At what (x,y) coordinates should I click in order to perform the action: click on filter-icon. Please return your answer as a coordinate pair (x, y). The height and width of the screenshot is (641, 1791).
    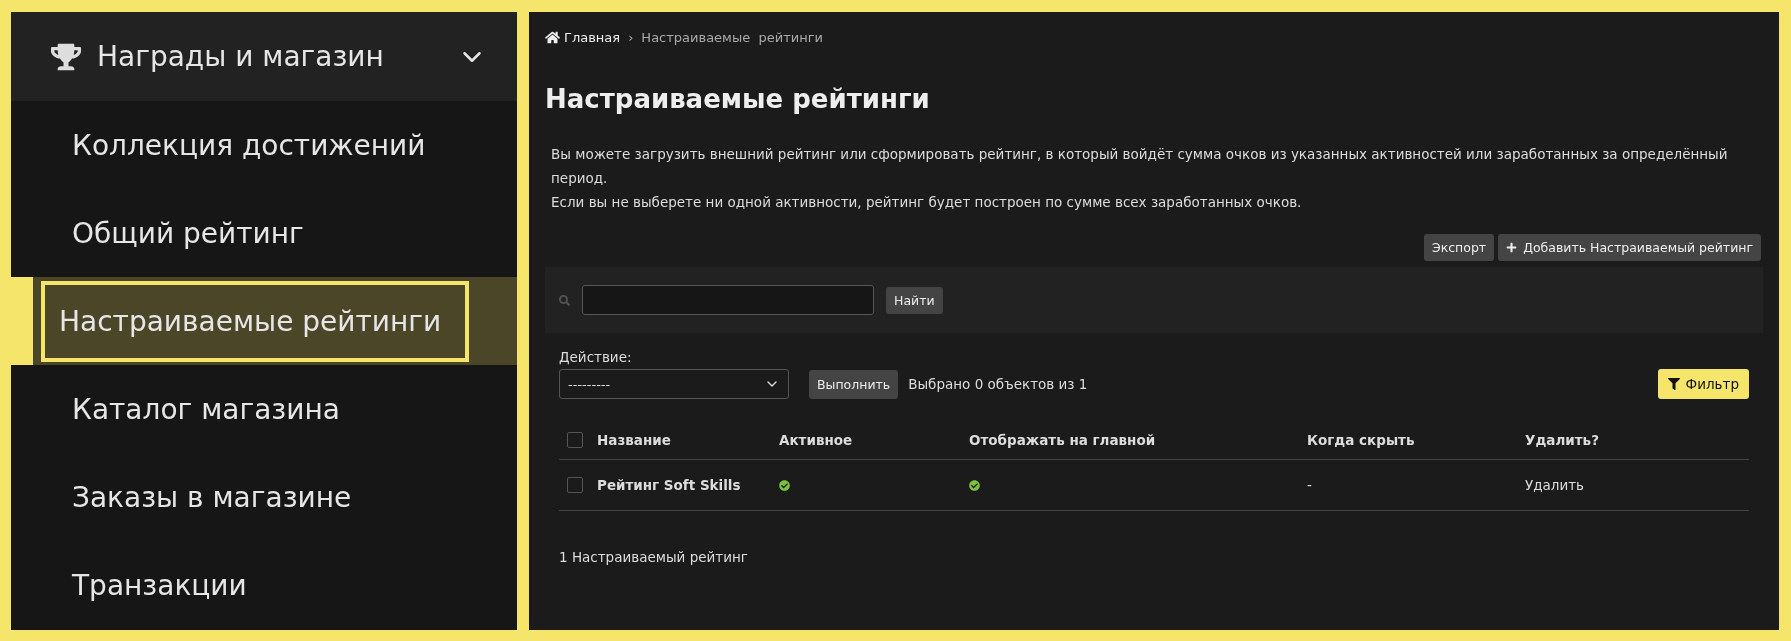
    Looking at the image, I should click on (1673, 384).